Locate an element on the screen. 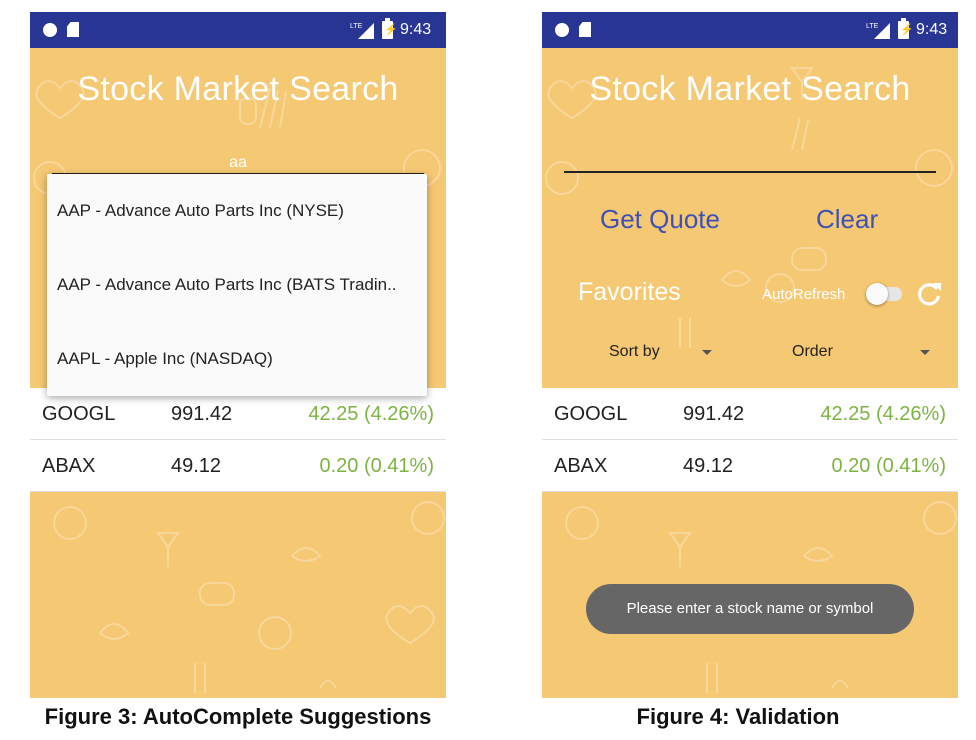  suggestion-item: AAPL - Apple Inc (NASDAQ) is located at coordinates (237, 359).